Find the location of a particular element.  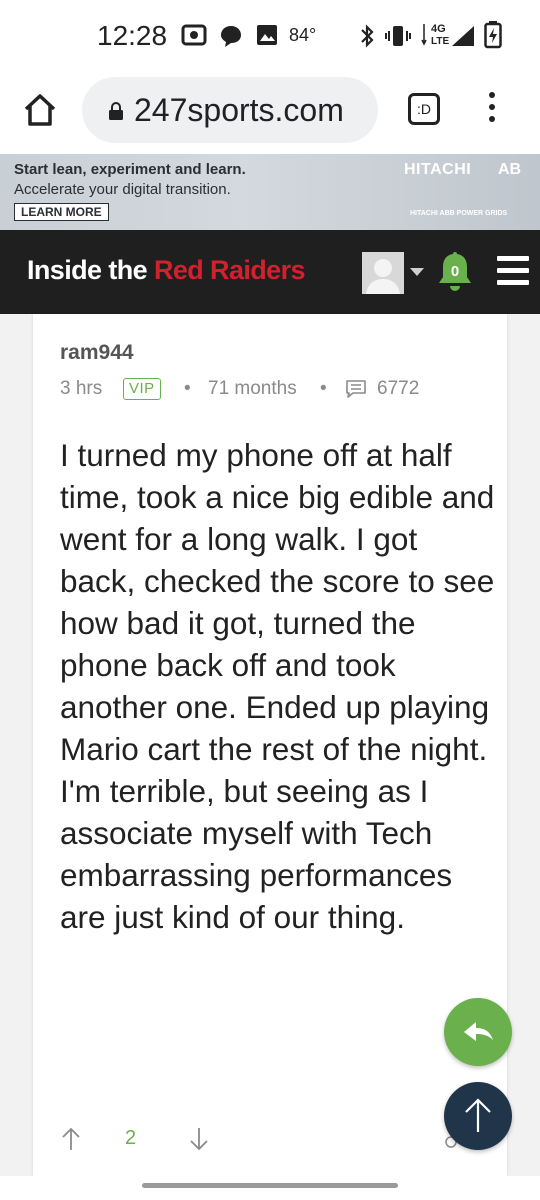

vip-badge: VIP is located at coordinates (142, 389).